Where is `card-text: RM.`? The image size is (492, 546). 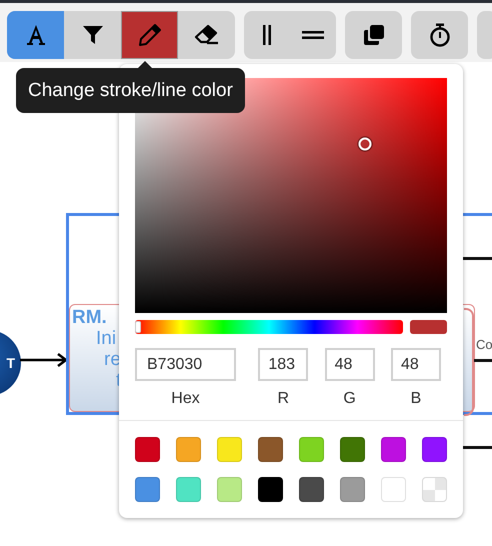 card-text: RM. is located at coordinates (89, 317).